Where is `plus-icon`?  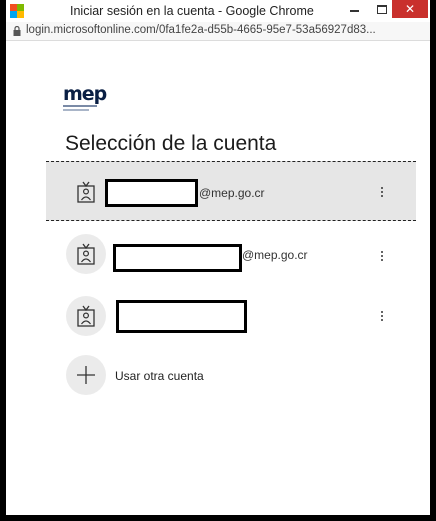
plus-icon is located at coordinates (86, 375).